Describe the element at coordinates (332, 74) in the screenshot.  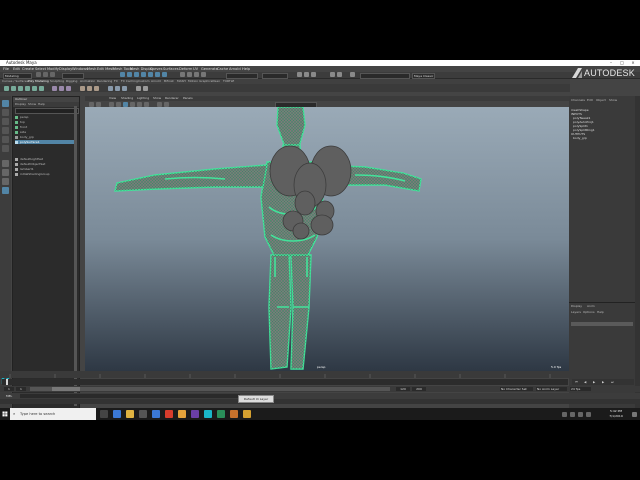
I see `hypershade-icon` at that location.